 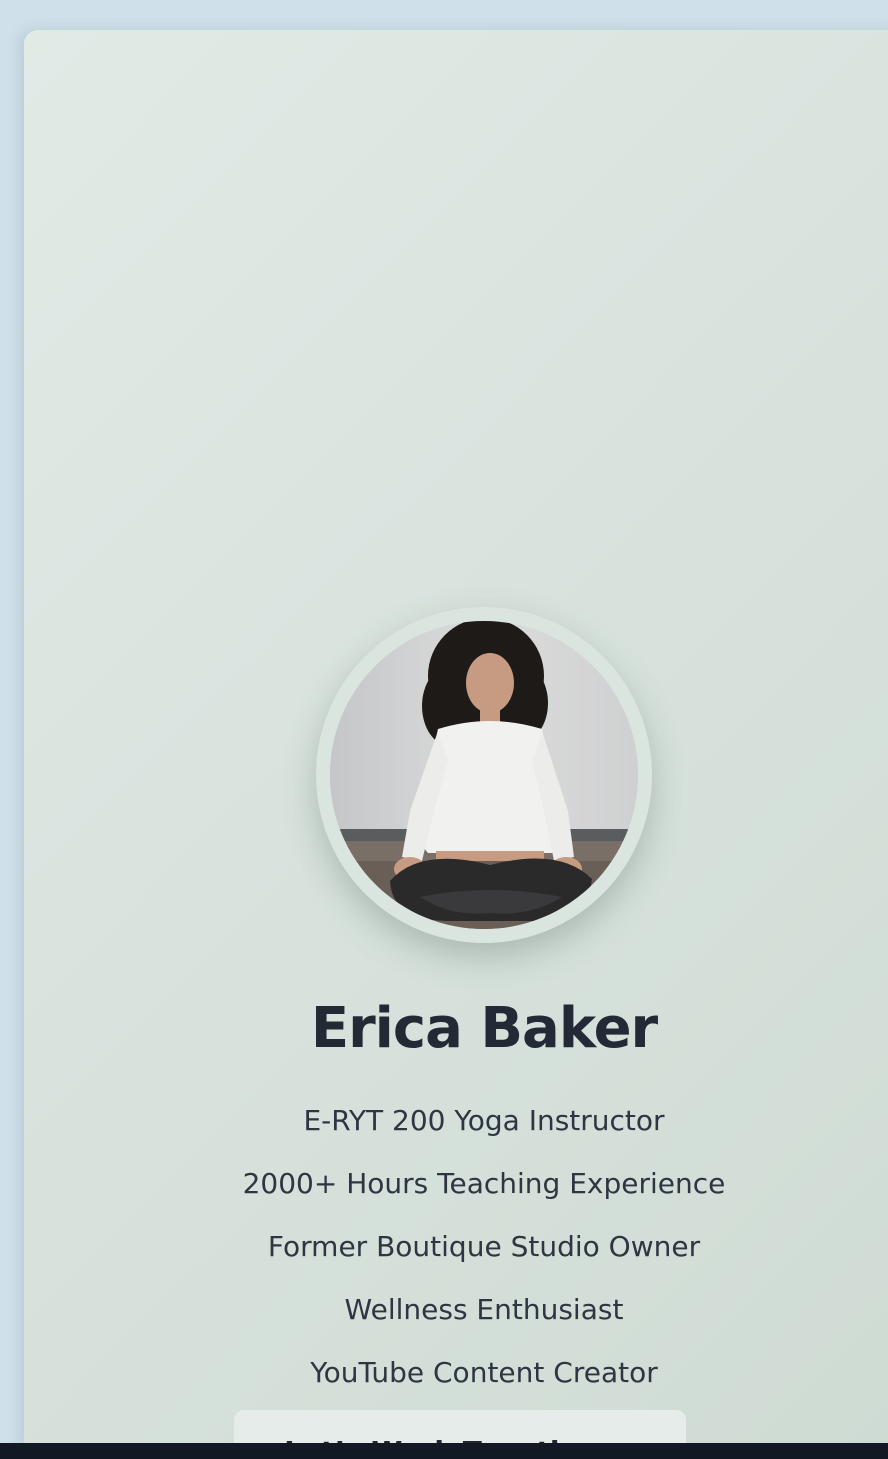 I want to click on profile-photo, so click(x=484, y=775).